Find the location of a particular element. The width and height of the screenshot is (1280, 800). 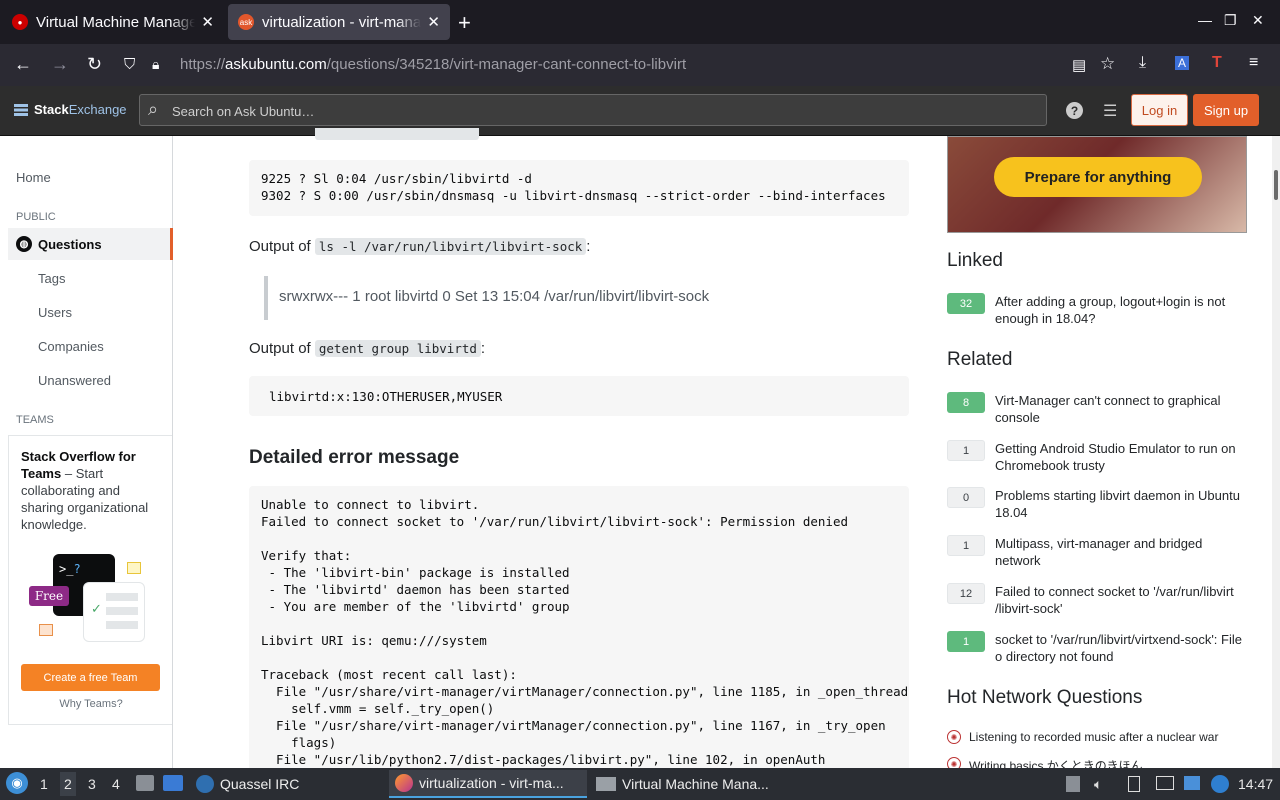

tab-title: virtualization - virt-manag is located at coordinates (342, 22).